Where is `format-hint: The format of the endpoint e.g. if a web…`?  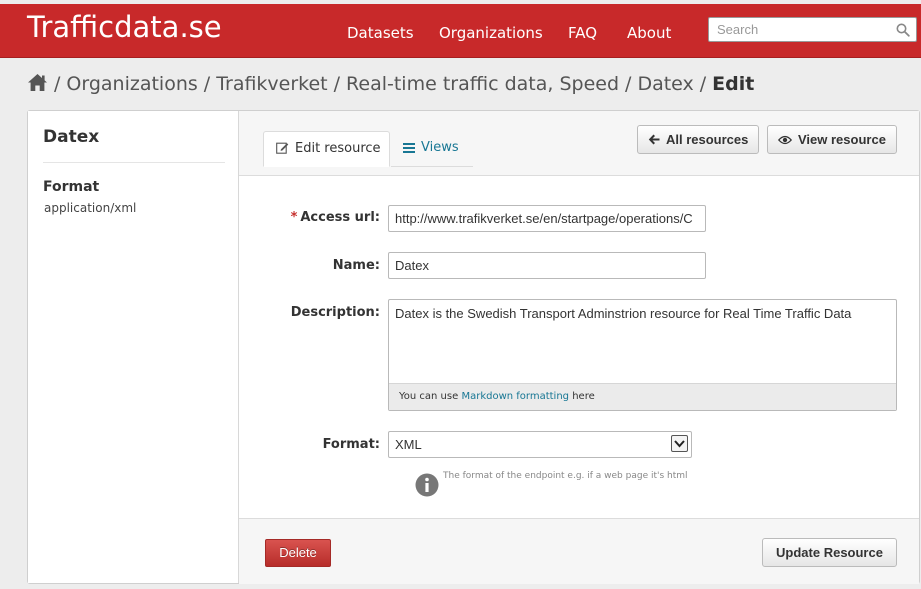 format-hint: The format of the endpoint e.g. if a web… is located at coordinates (565, 476).